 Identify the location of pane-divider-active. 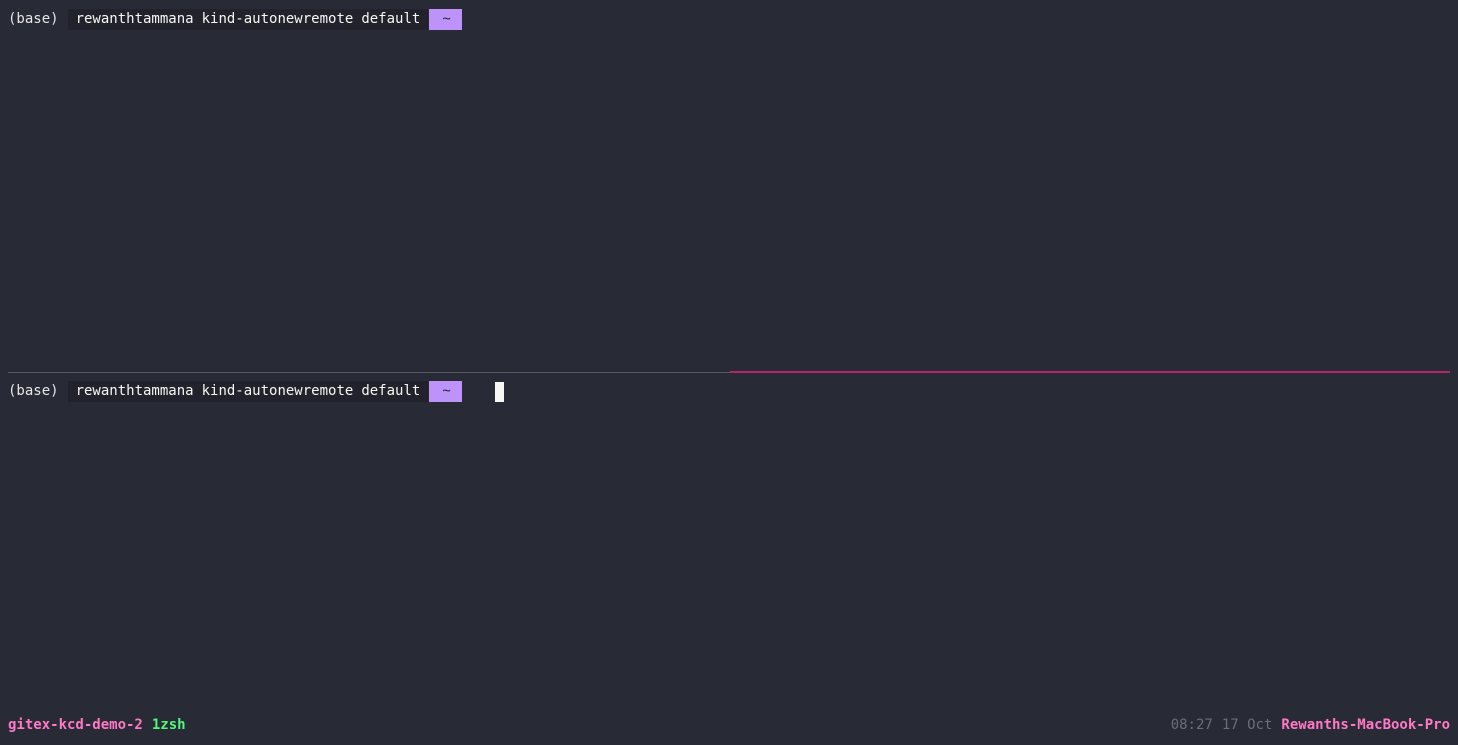
(1090, 372).